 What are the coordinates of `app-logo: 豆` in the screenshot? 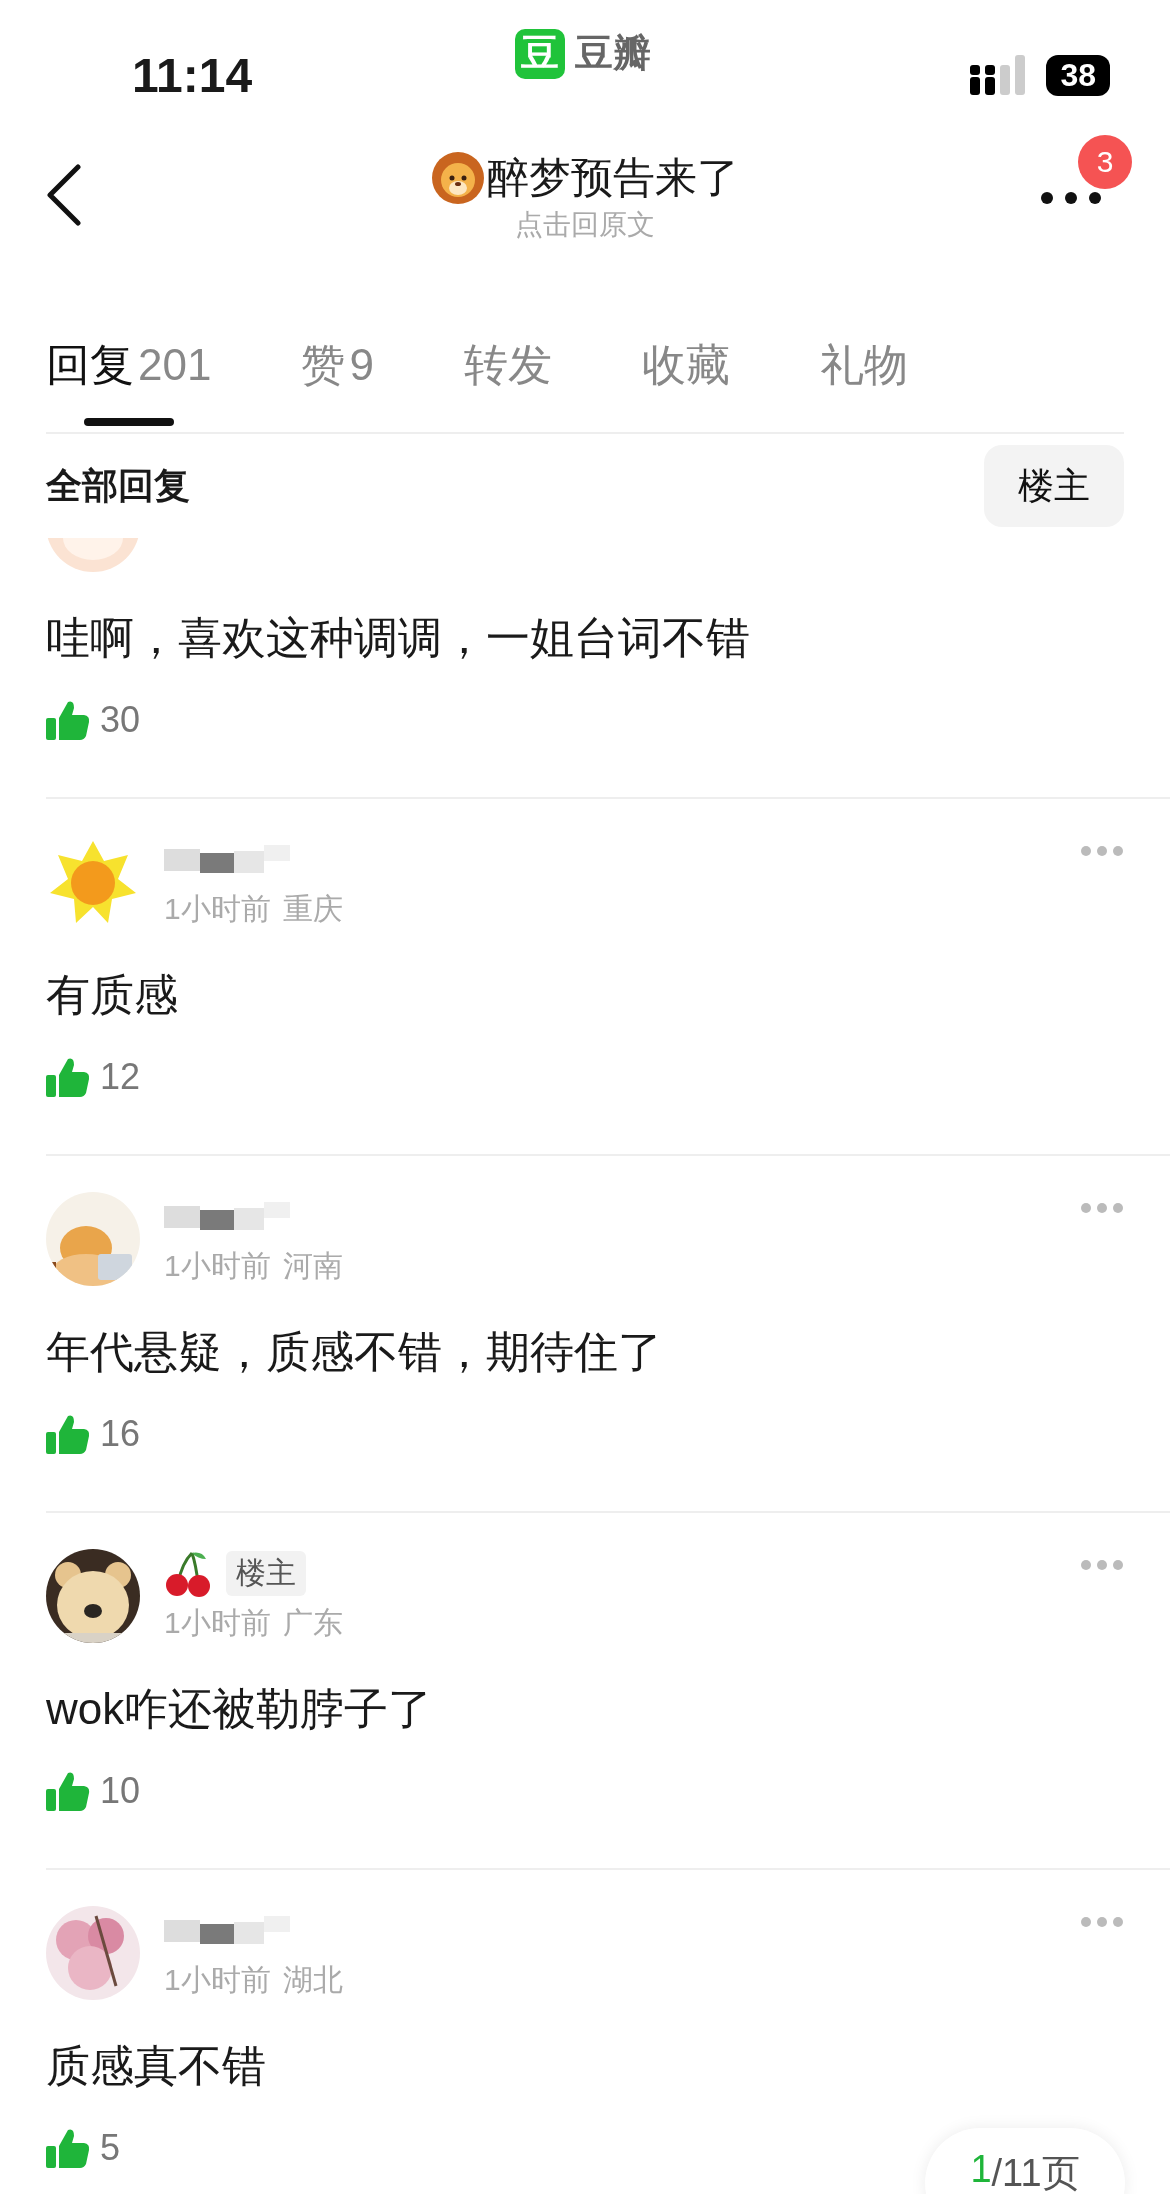 It's located at (540, 53).